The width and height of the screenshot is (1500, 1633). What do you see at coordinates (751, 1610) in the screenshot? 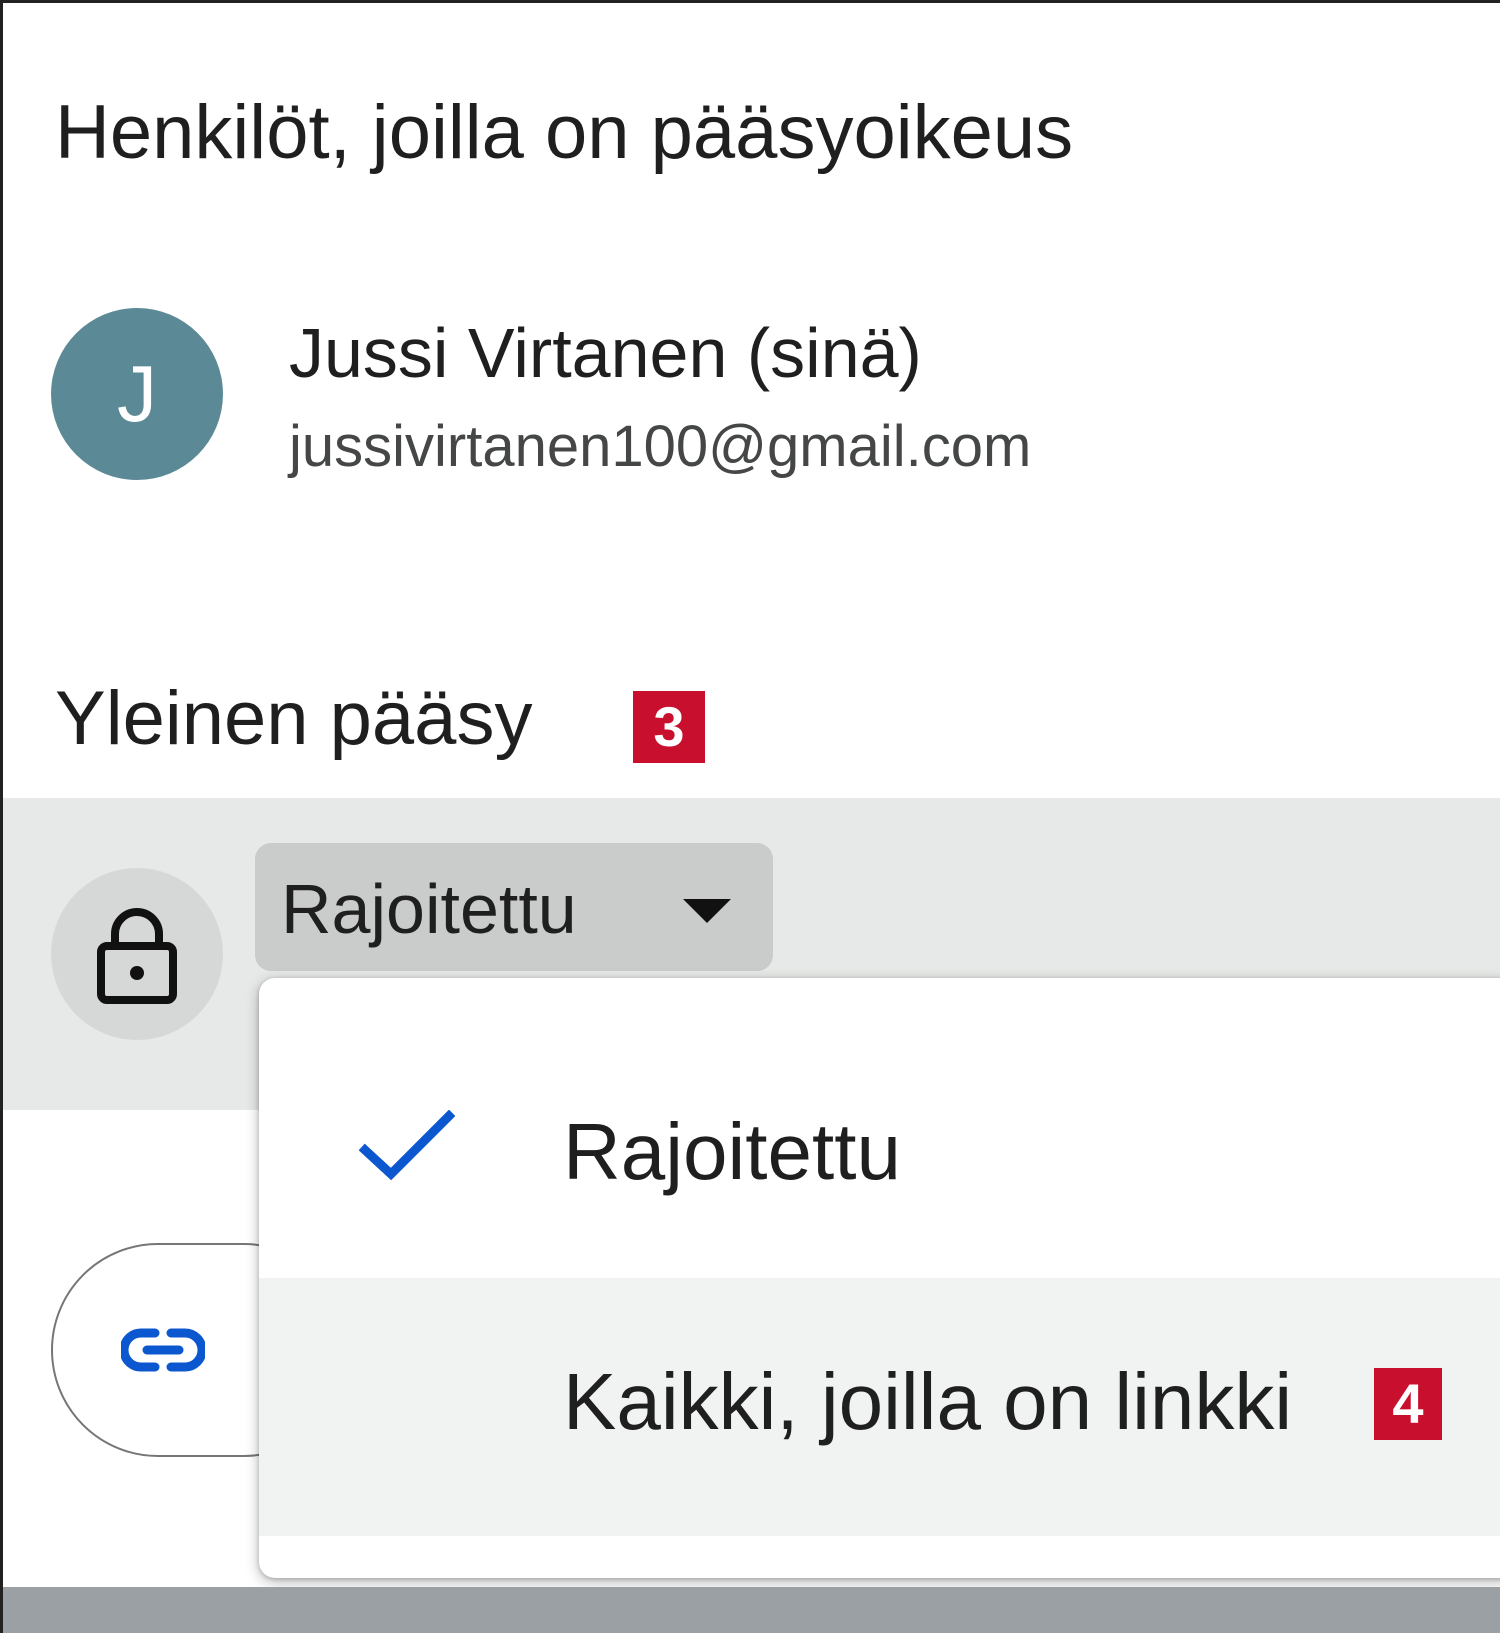
I see `bottom-edge` at bounding box center [751, 1610].